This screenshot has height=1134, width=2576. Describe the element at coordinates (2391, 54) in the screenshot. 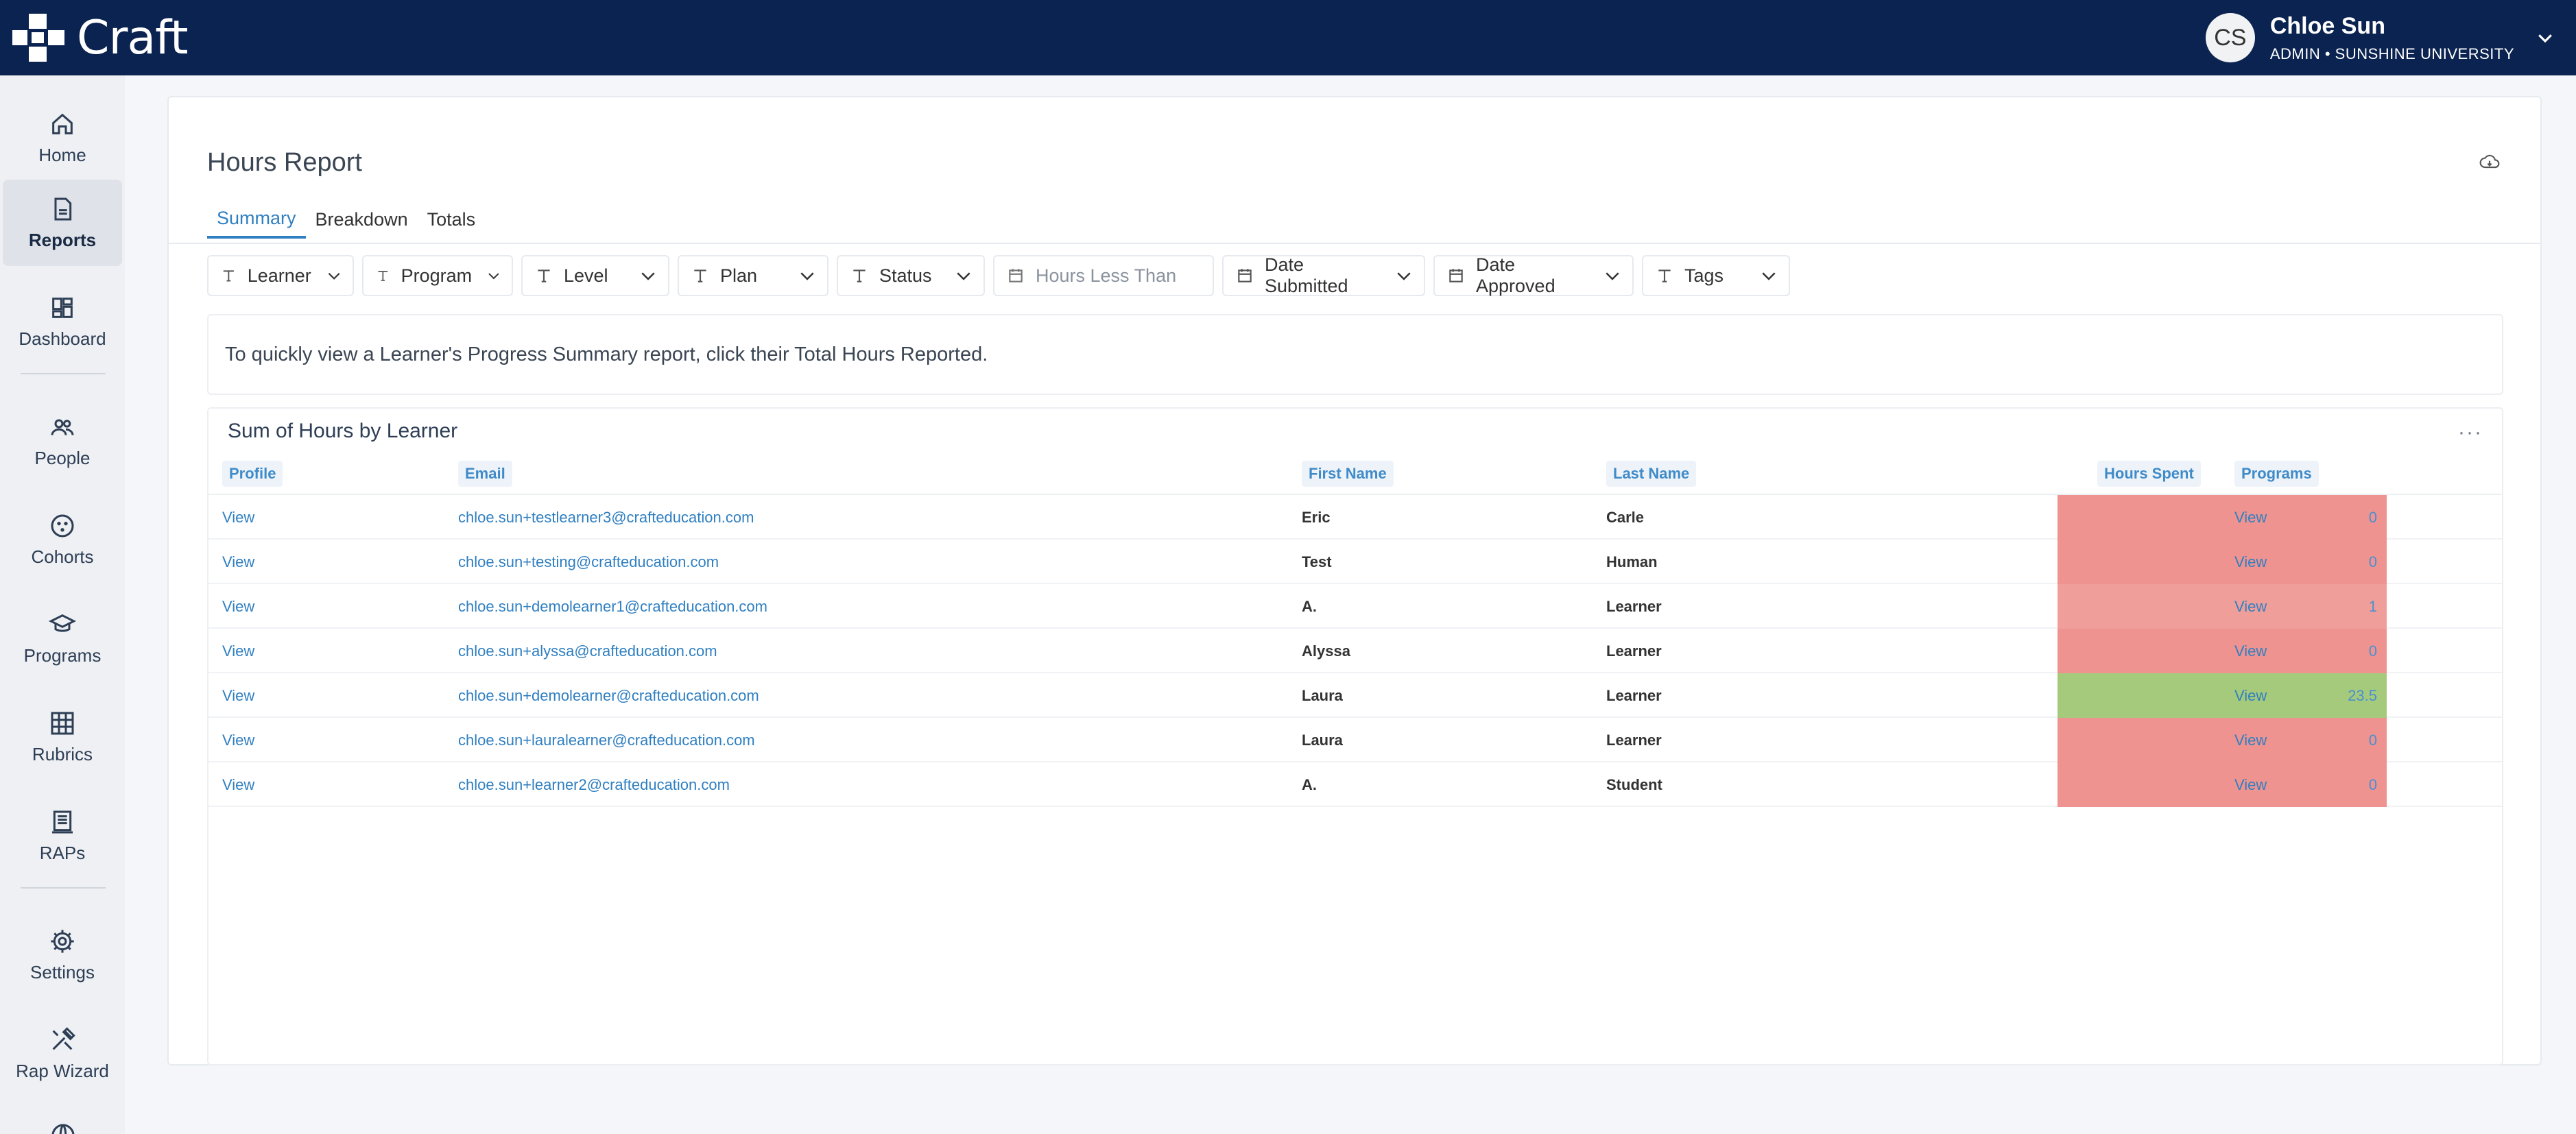

I see `user-role: ADMIN • SUNSHINE UNIVERSITY` at that location.